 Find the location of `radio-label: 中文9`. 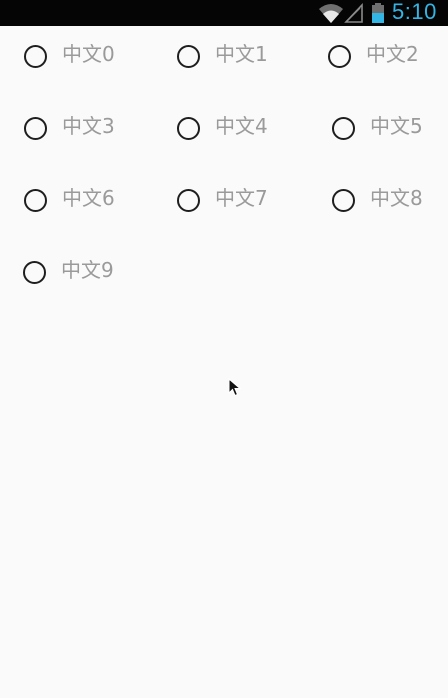

radio-label: 中文9 is located at coordinates (87, 270).